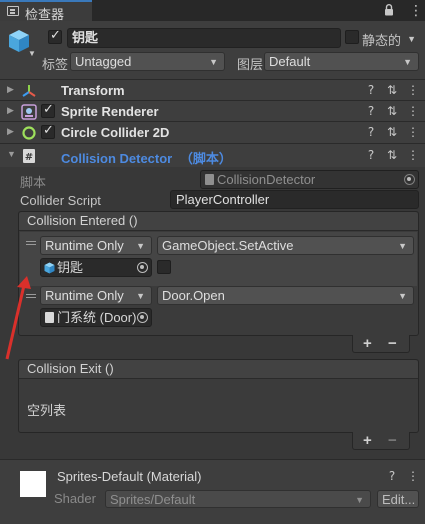  What do you see at coordinates (309, 179) in the screenshot?
I see `script-field: CollisionDetector` at bounding box center [309, 179].